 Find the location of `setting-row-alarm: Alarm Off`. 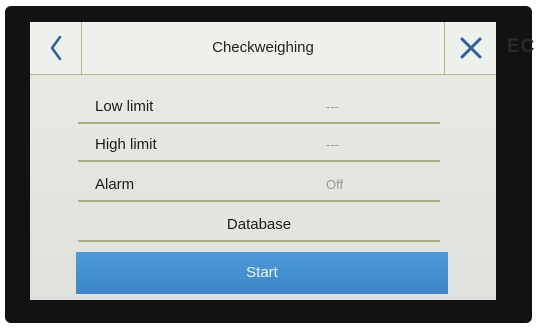

setting-row-alarm: Alarm Off is located at coordinates (259, 183).